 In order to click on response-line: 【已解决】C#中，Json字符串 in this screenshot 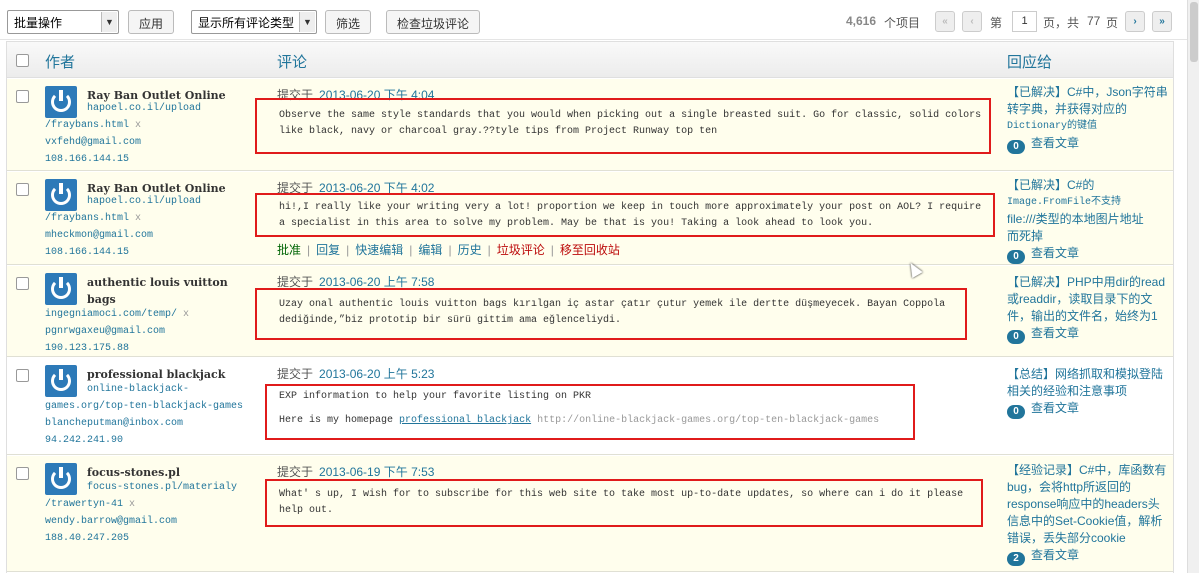, I will do `click(1088, 92)`.